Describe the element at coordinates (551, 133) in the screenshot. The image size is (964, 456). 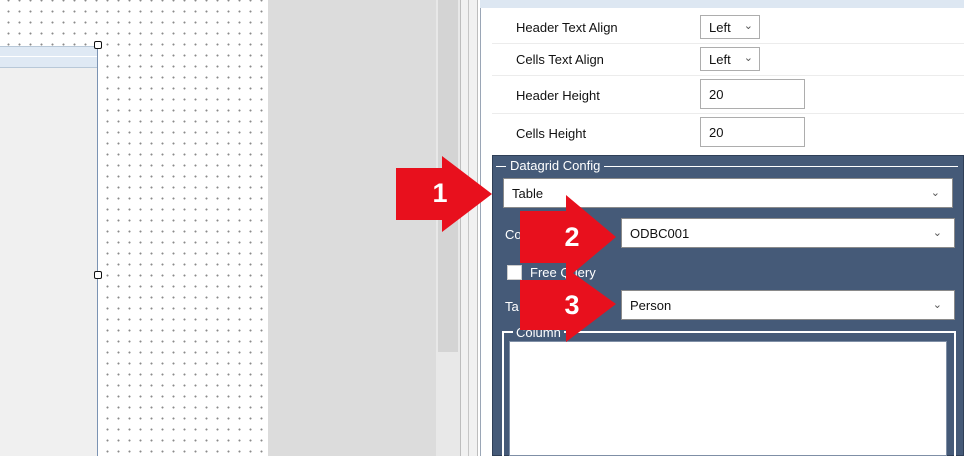
I see `cells-height-label: Cells Height` at that location.